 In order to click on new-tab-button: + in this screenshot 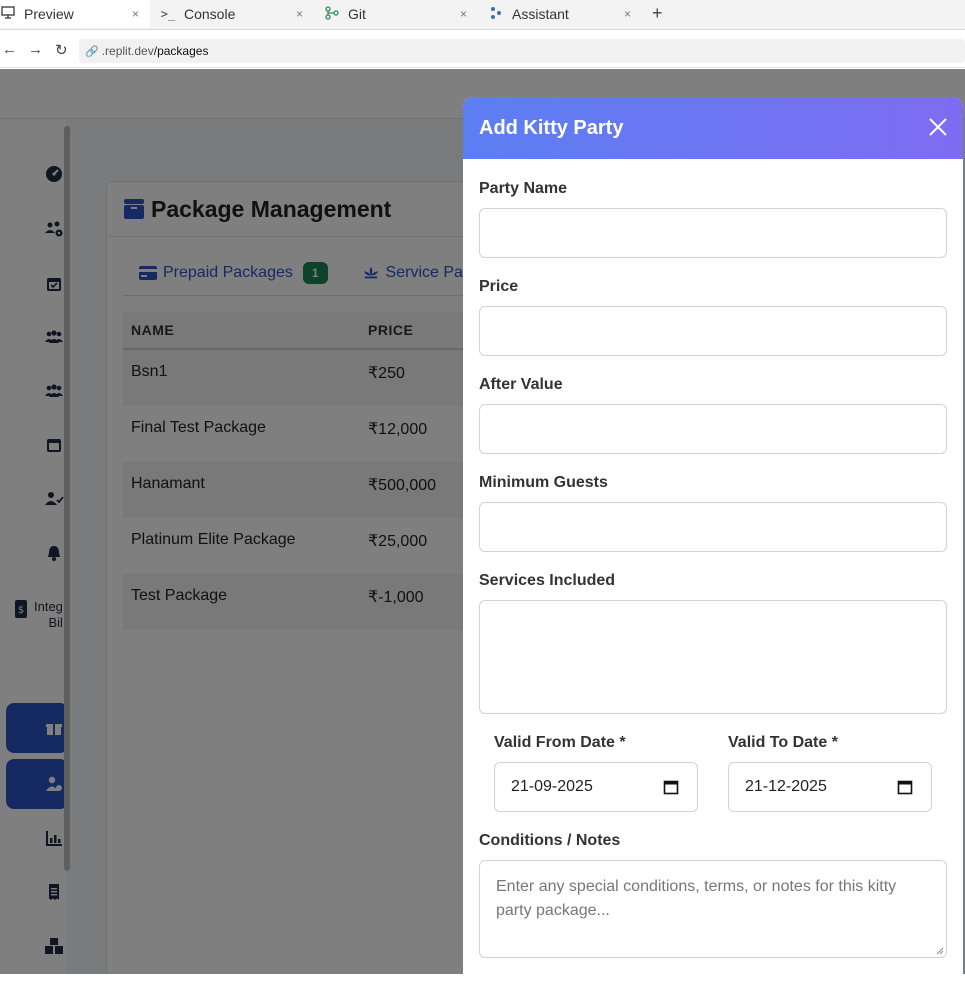, I will do `click(657, 13)`.